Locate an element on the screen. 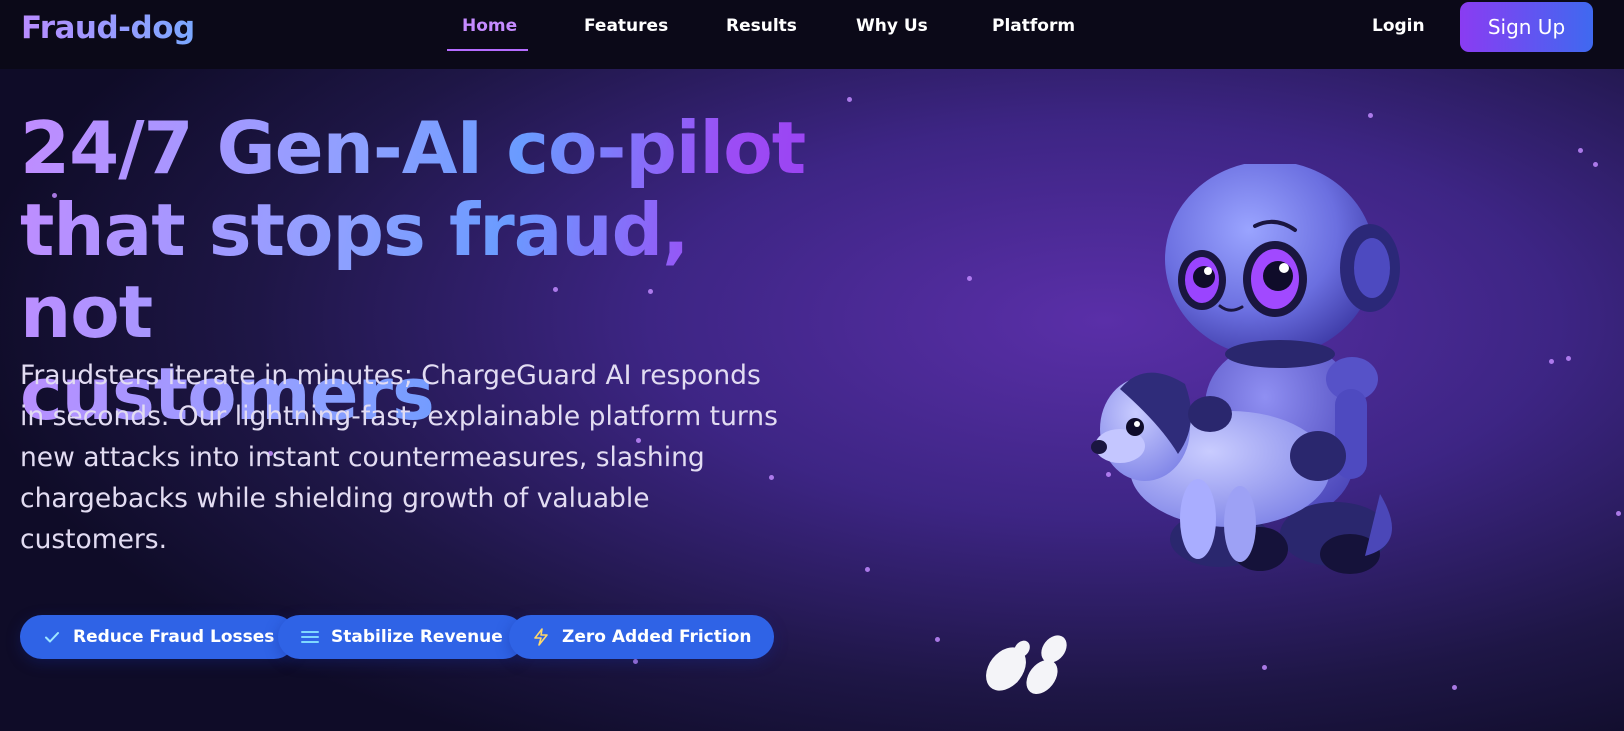 Image resolution: width=1624 pixels, height=731 pixels. nav-link-why-us: Why Us is located at coordinates (892, 26).